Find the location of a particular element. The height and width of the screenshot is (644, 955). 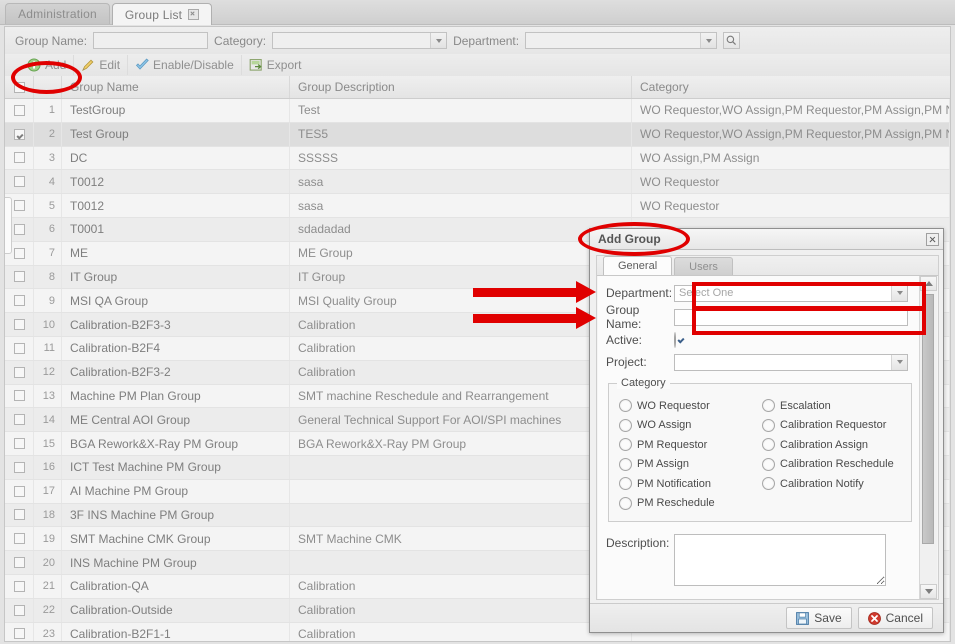

export-button: Export is located at coordinates (275, 65).